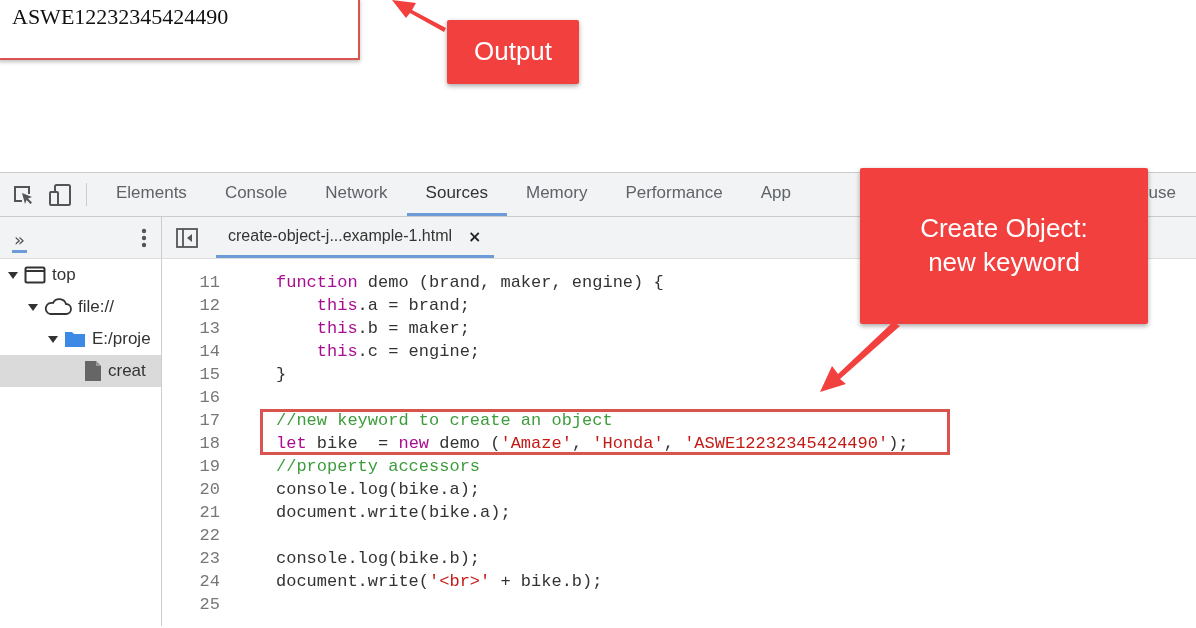  I want to click on line-number: 12, so click(209, 306).